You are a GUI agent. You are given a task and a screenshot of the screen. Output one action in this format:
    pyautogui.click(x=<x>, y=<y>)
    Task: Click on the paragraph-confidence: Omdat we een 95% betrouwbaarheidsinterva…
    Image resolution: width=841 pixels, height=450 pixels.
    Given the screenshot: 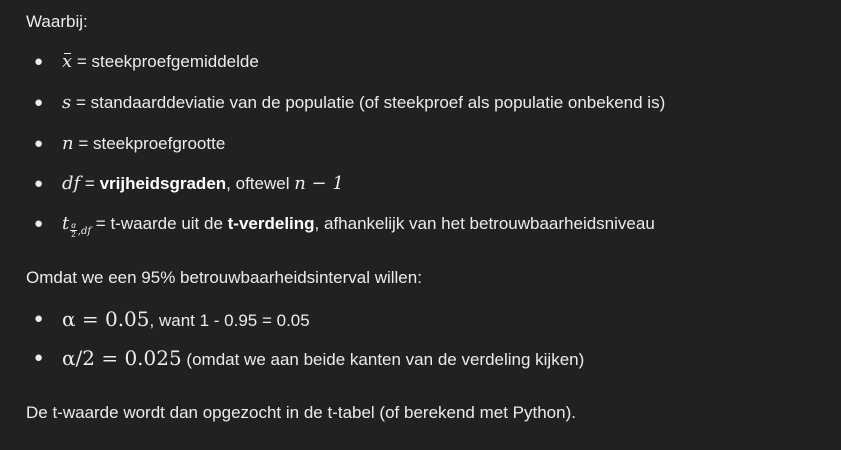 What is the action you would take?
    pyautogui.click(x=224, y=277)
    